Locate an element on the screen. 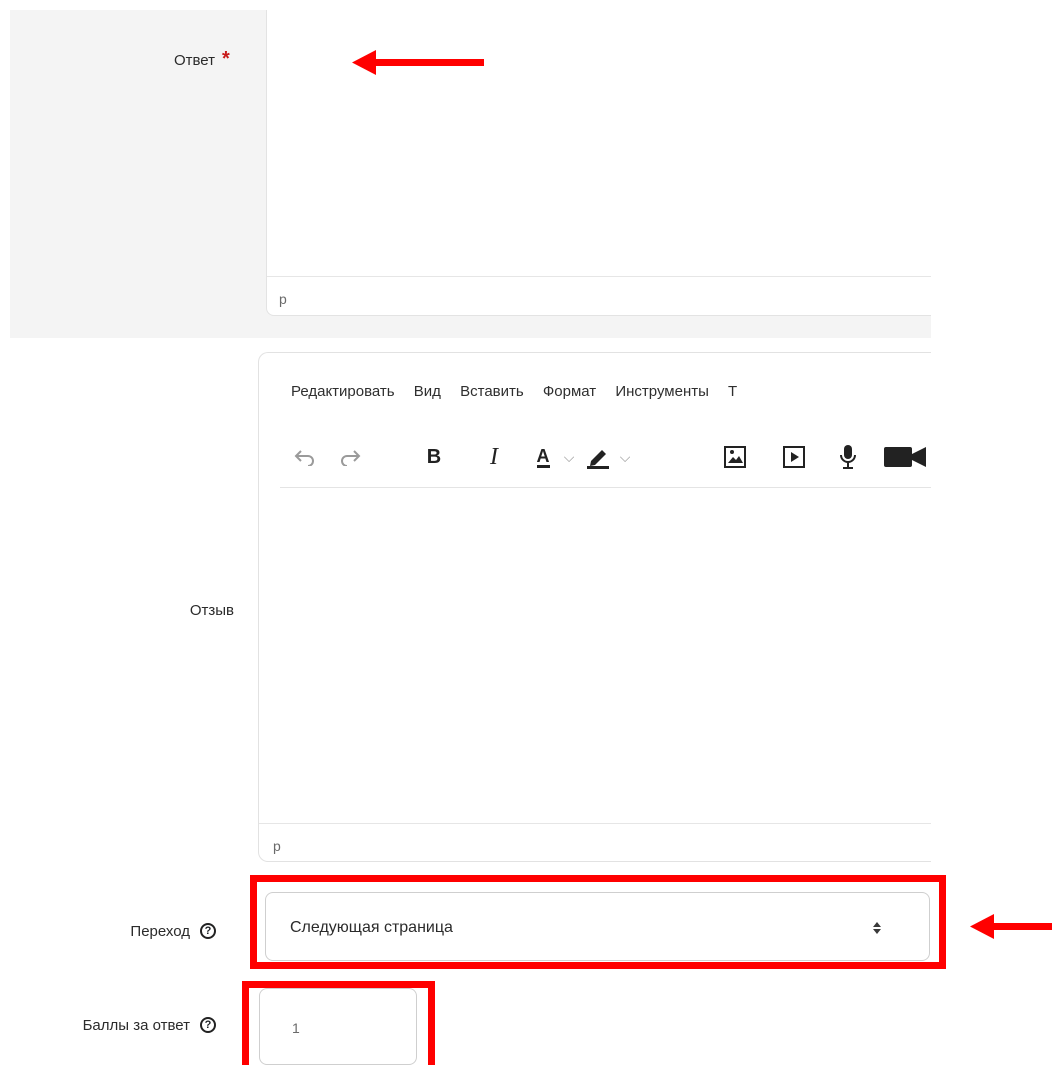 Image resolution: width=1054 pixels, height=1065 pixels. media-button is located at coordinates (794, 457).